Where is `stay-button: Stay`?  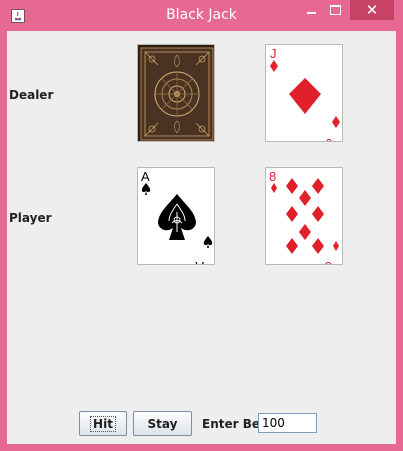
stay-button: Stay is located at coordinates (162, 423).